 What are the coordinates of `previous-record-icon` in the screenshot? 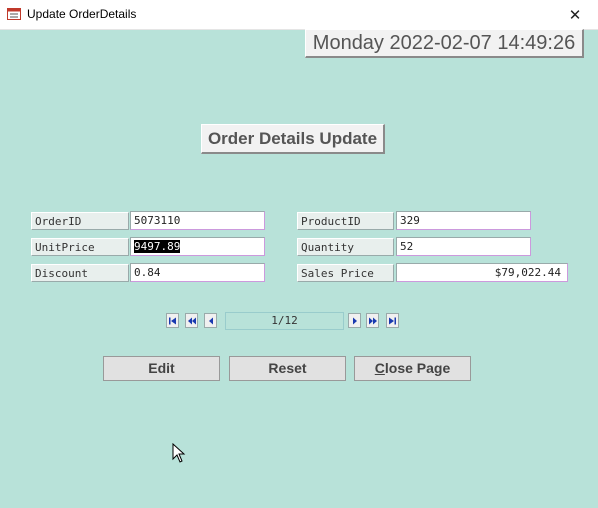 It's located at (210, 320).